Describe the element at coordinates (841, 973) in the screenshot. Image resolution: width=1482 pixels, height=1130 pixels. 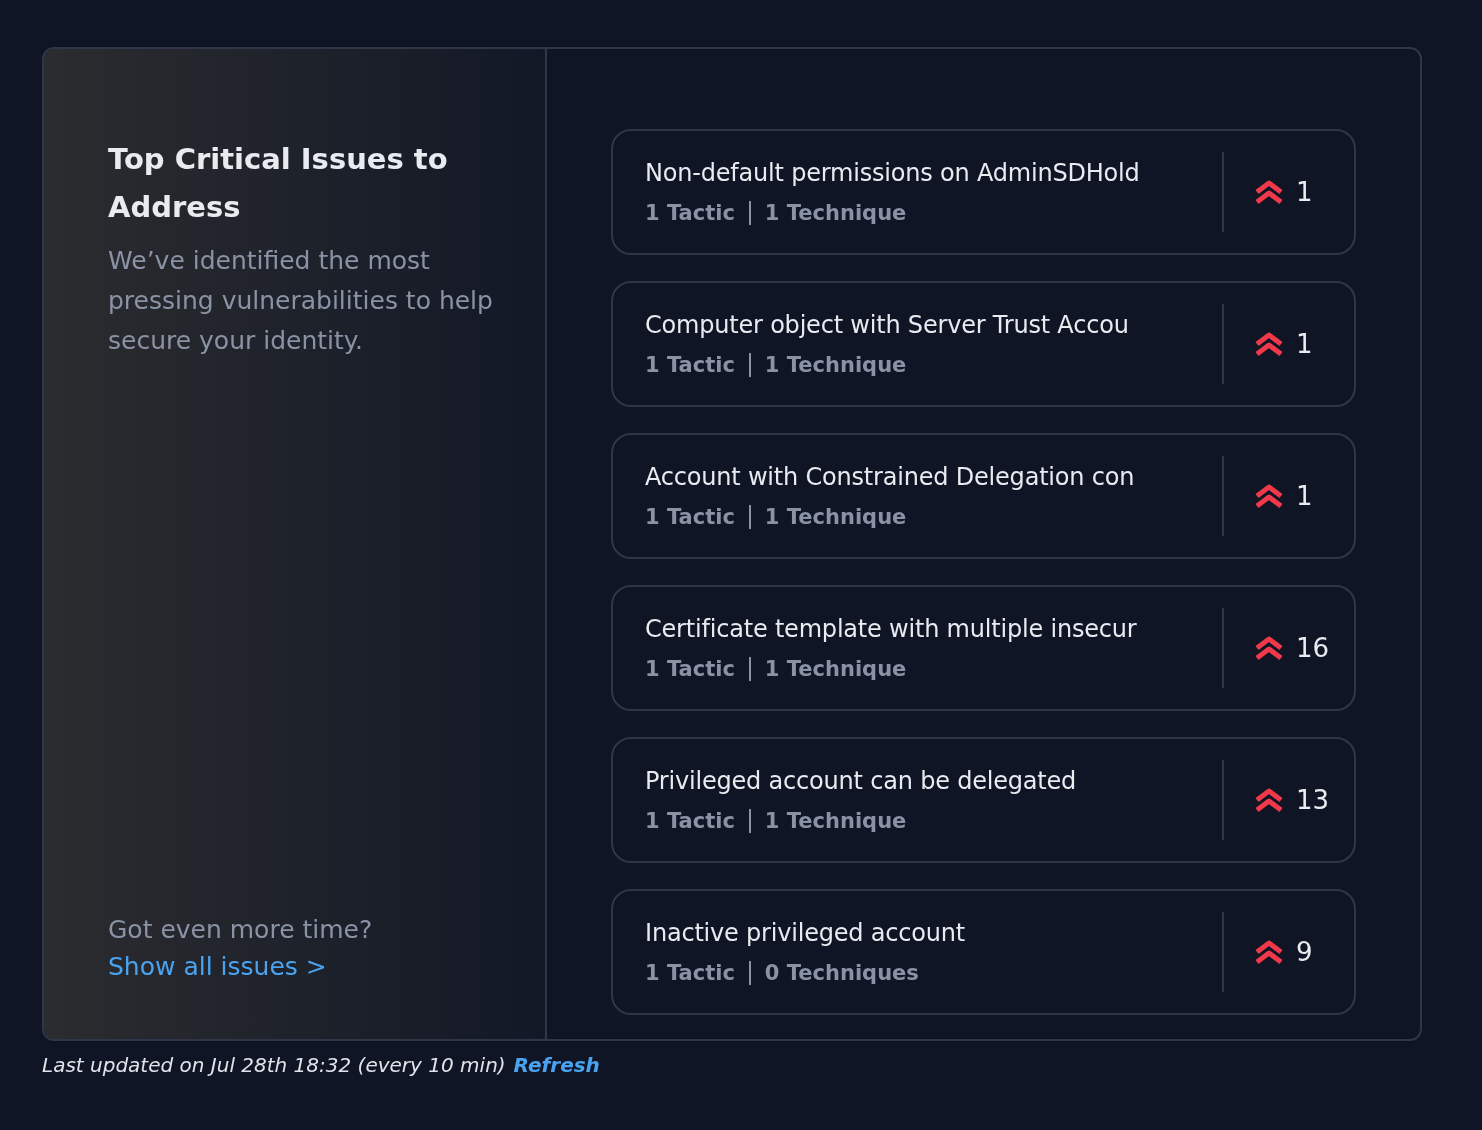
I see `technique-count: 0 Techniques` at that location.